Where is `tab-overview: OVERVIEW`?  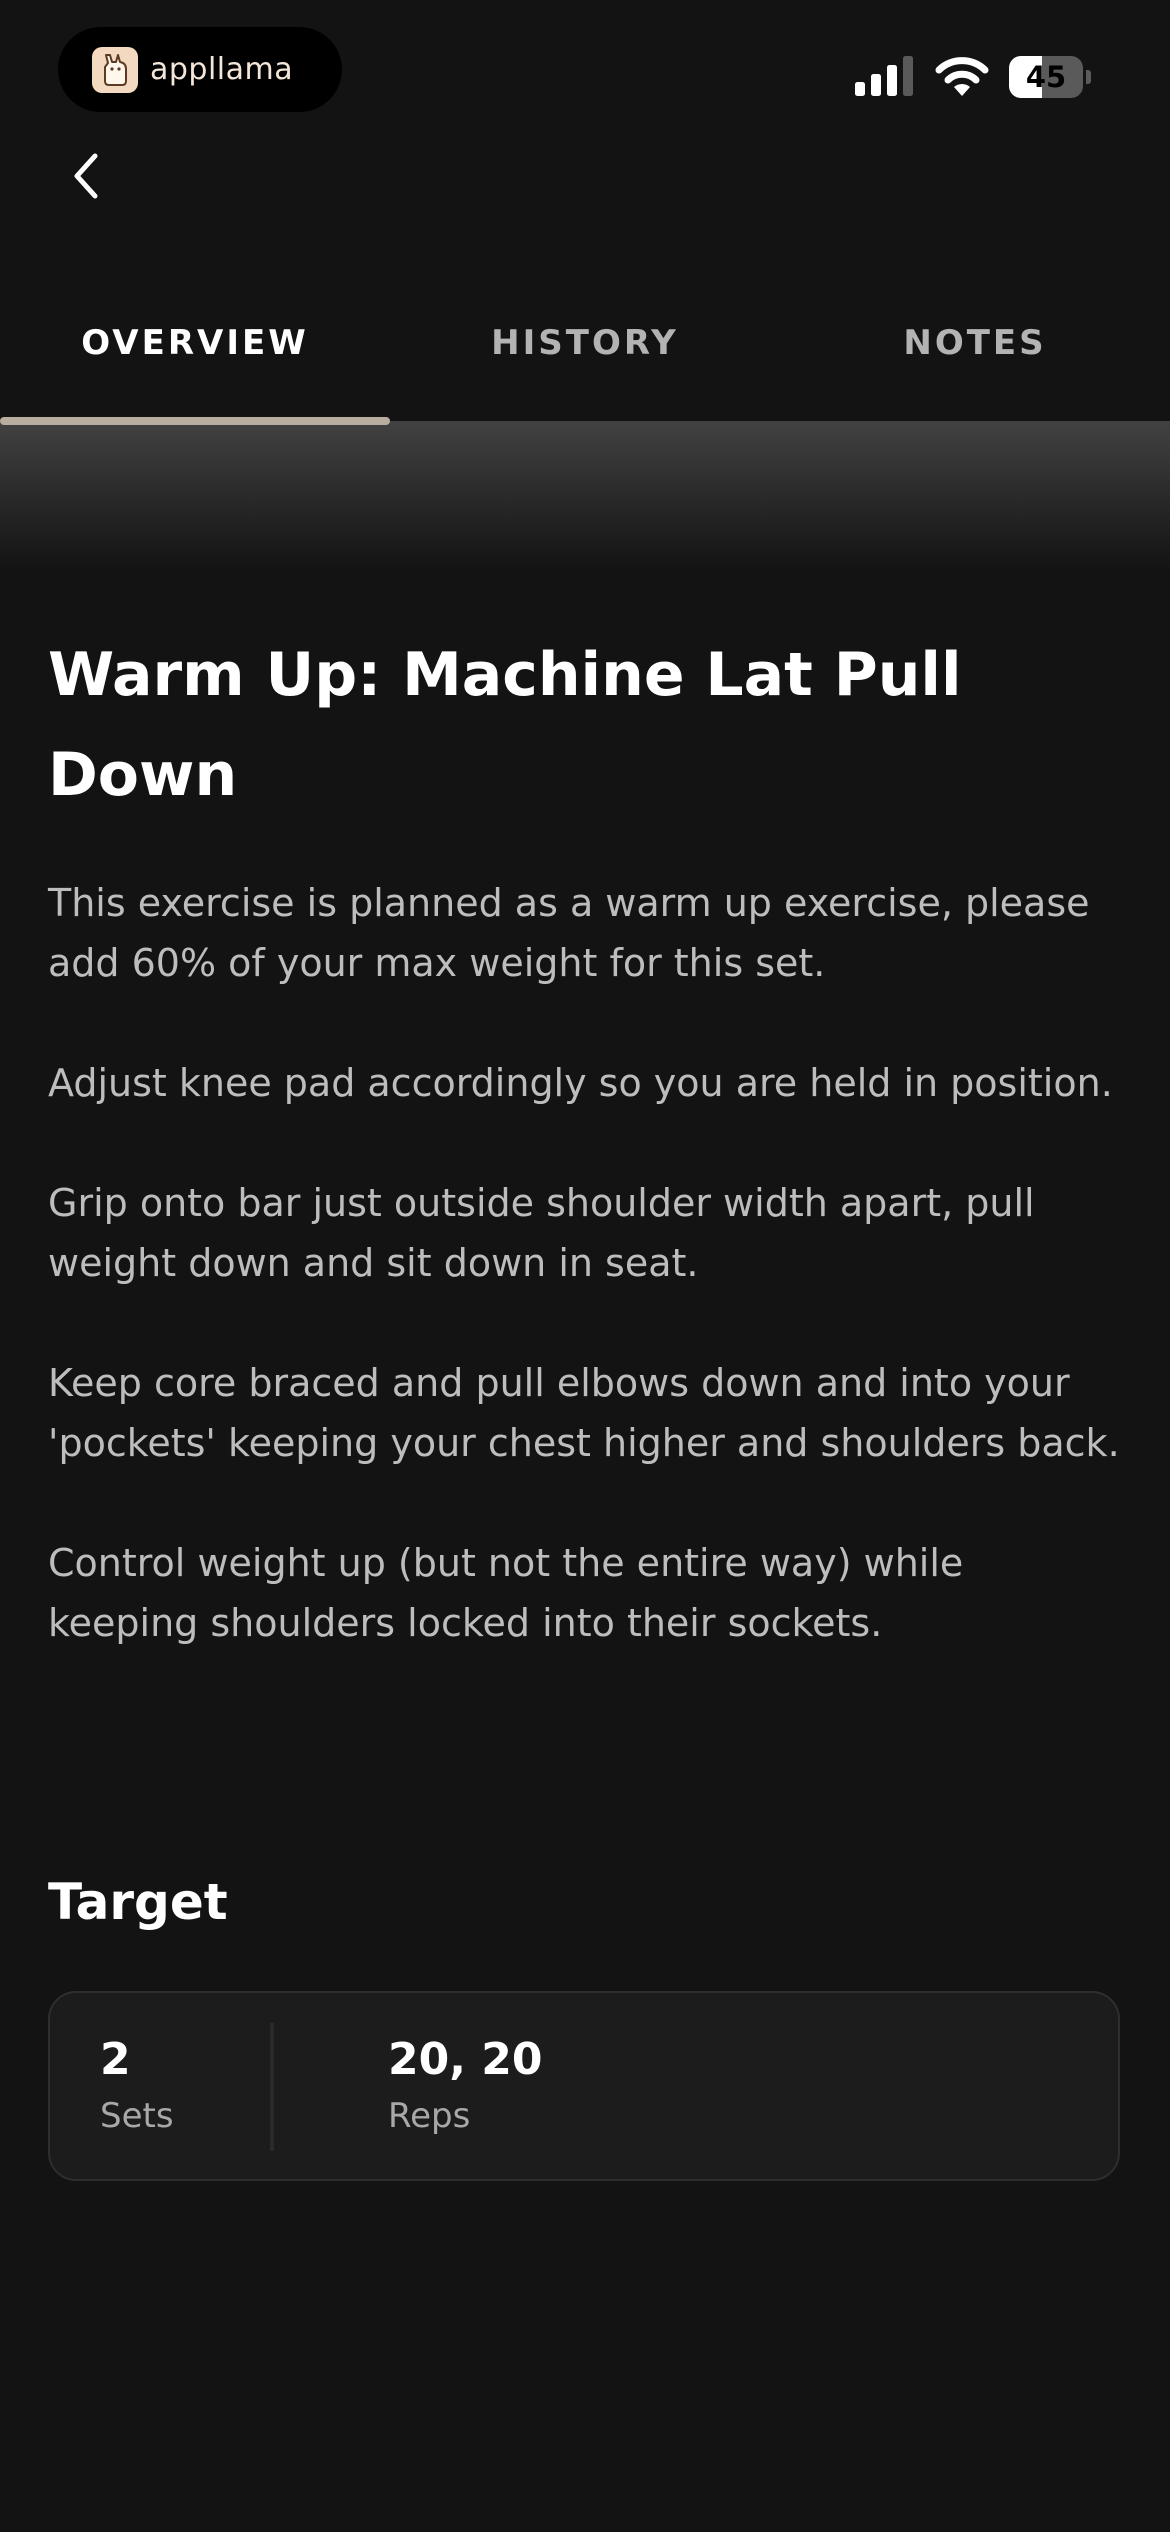
tab-overview: OVERVIEW is located at coordinates (195, 342).